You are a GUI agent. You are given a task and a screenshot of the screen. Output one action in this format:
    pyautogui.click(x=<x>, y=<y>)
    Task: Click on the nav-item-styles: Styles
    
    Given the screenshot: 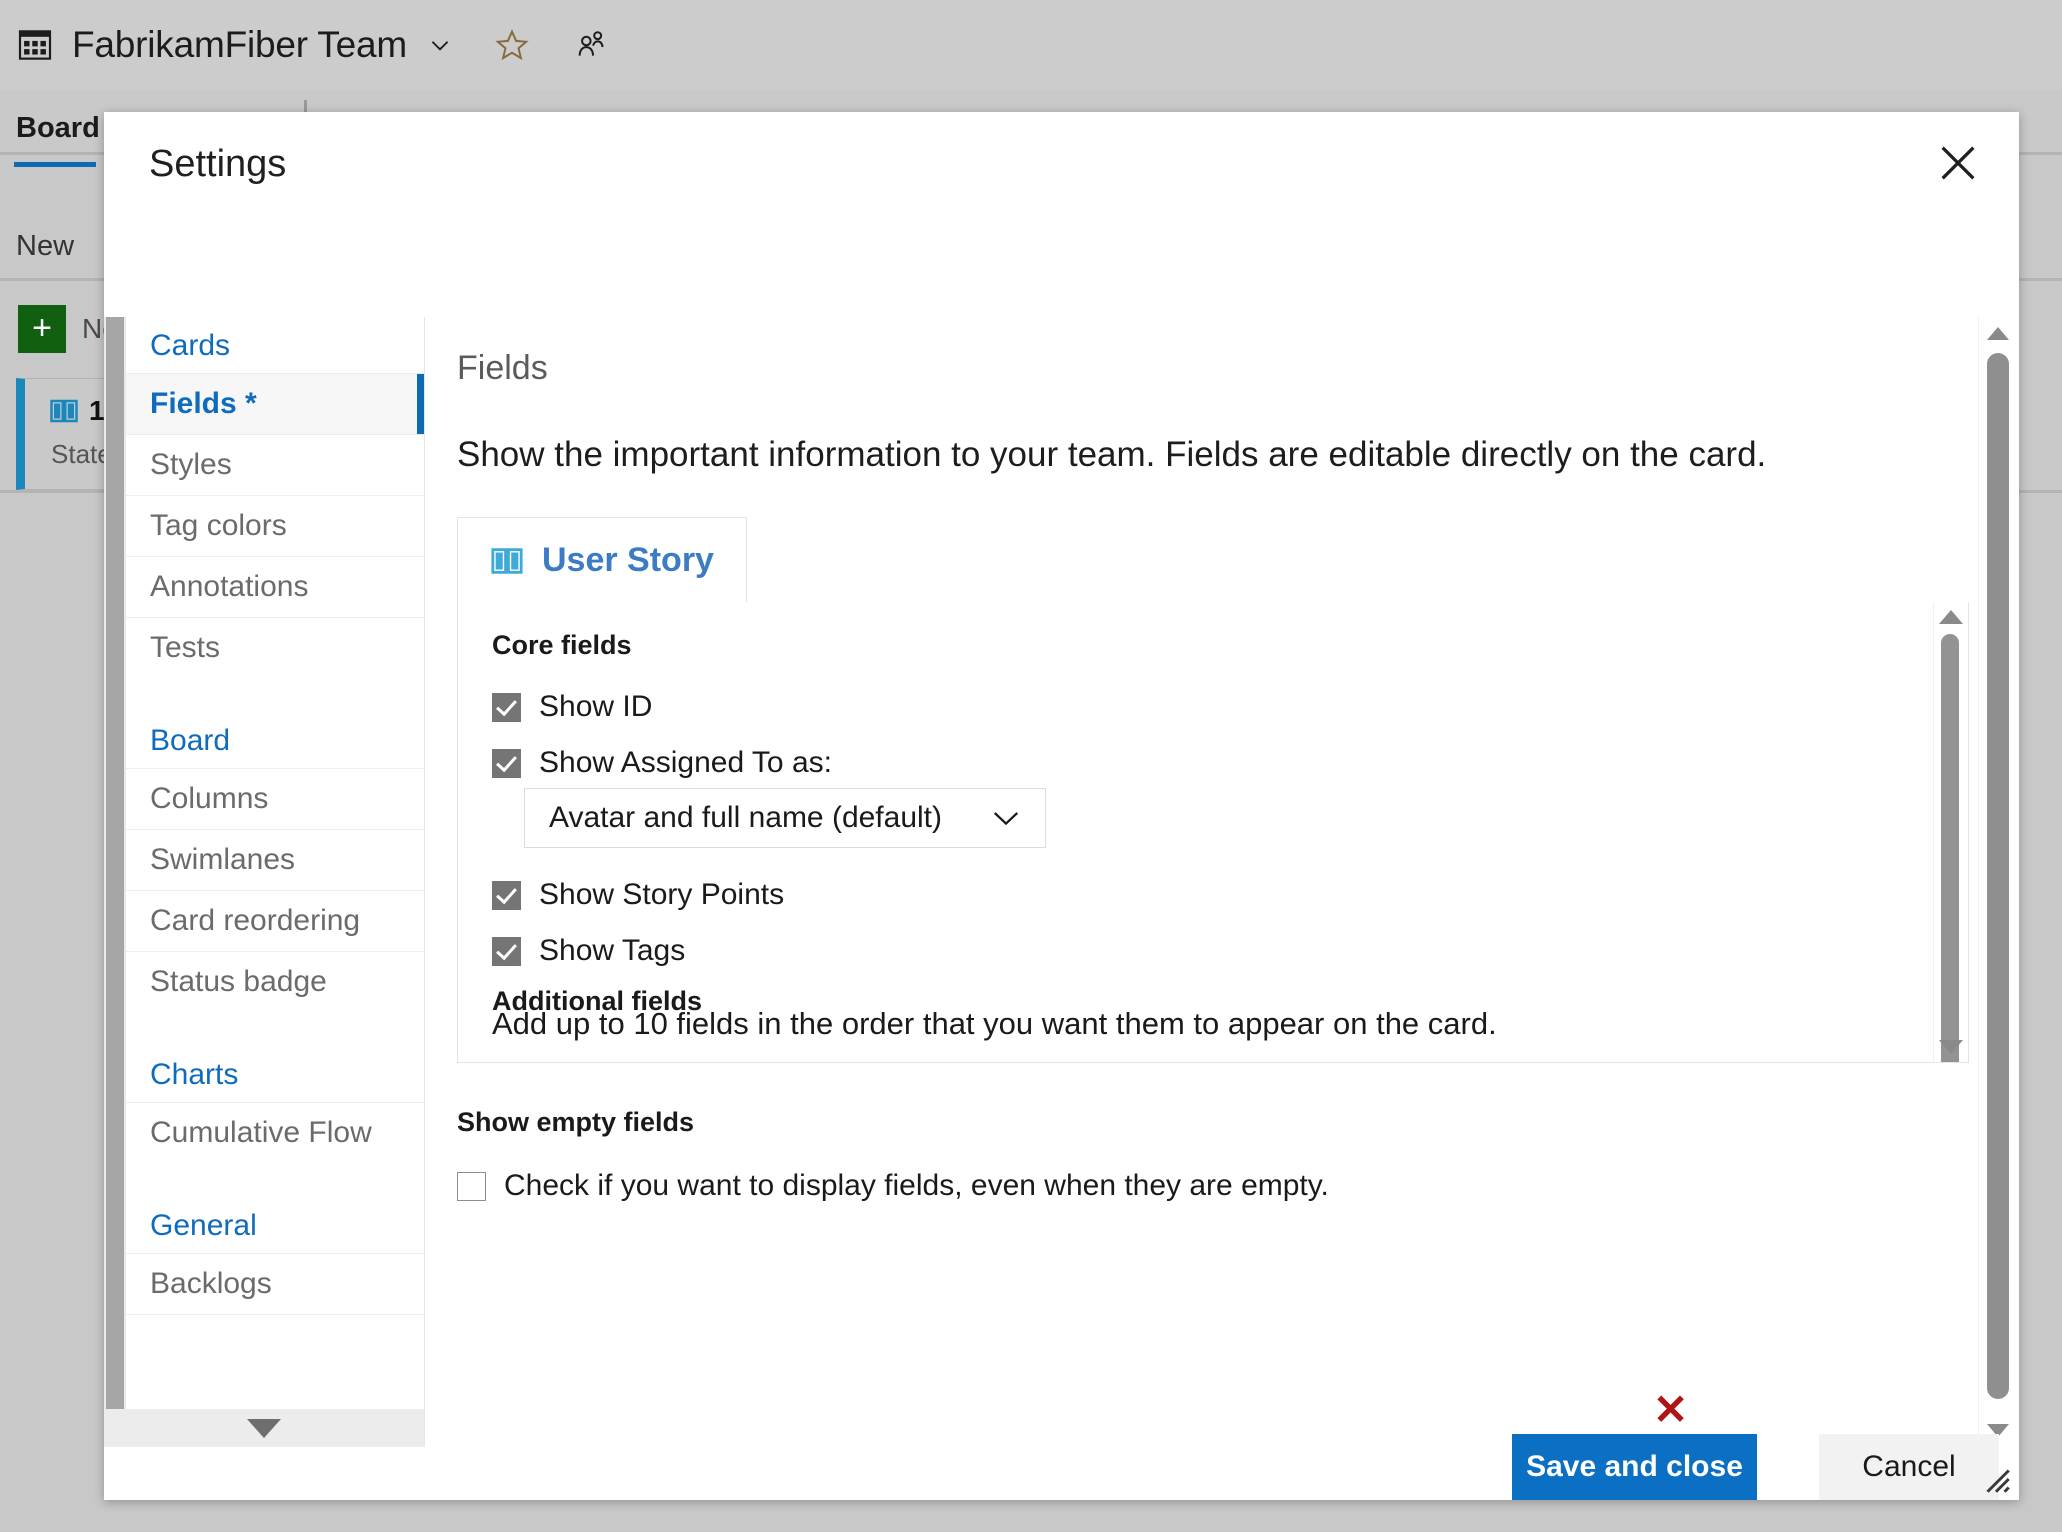 What is the action you would take?
    pyautogui.click(x=275, y=464)
    